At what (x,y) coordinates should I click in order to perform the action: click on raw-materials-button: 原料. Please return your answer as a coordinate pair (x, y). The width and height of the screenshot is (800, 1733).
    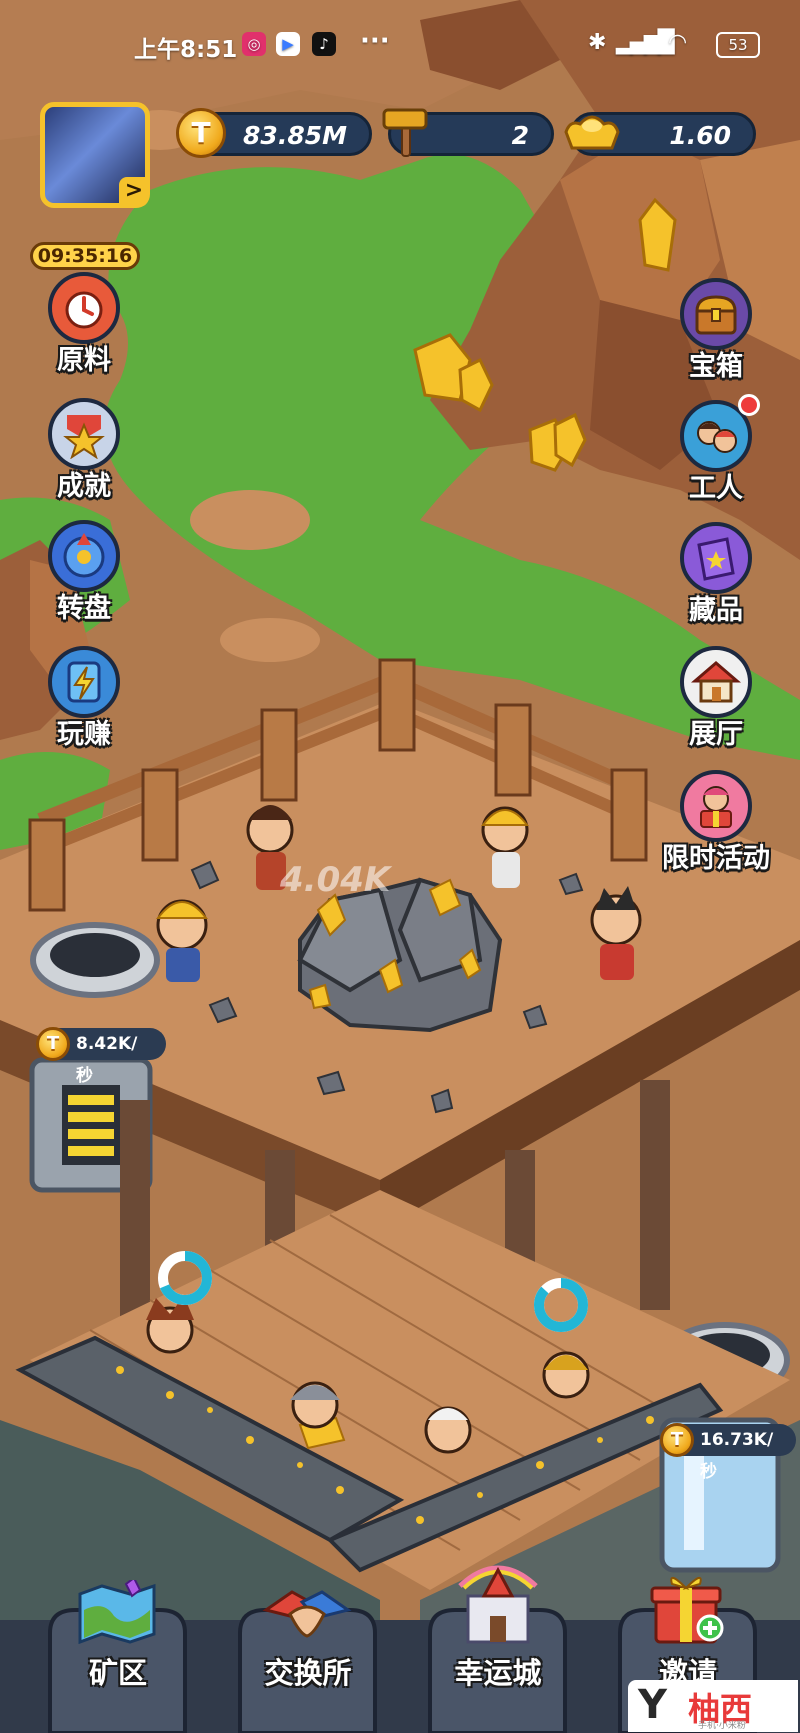
    Looking at the image, I should click on (84, 324).